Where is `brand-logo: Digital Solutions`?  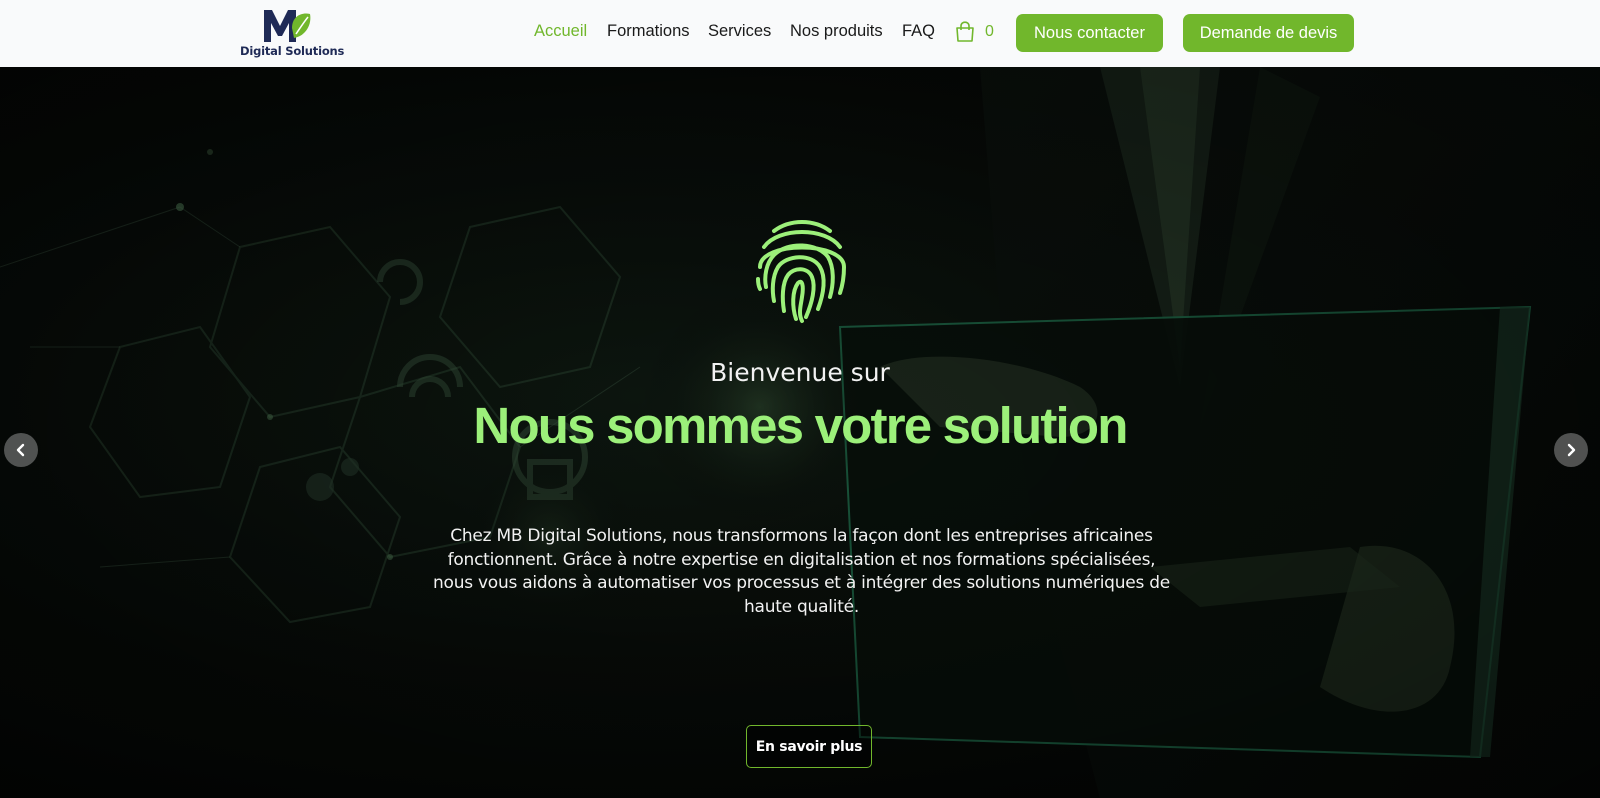 brand-logo: Digital Solutions is located at coordinates (292, 33).